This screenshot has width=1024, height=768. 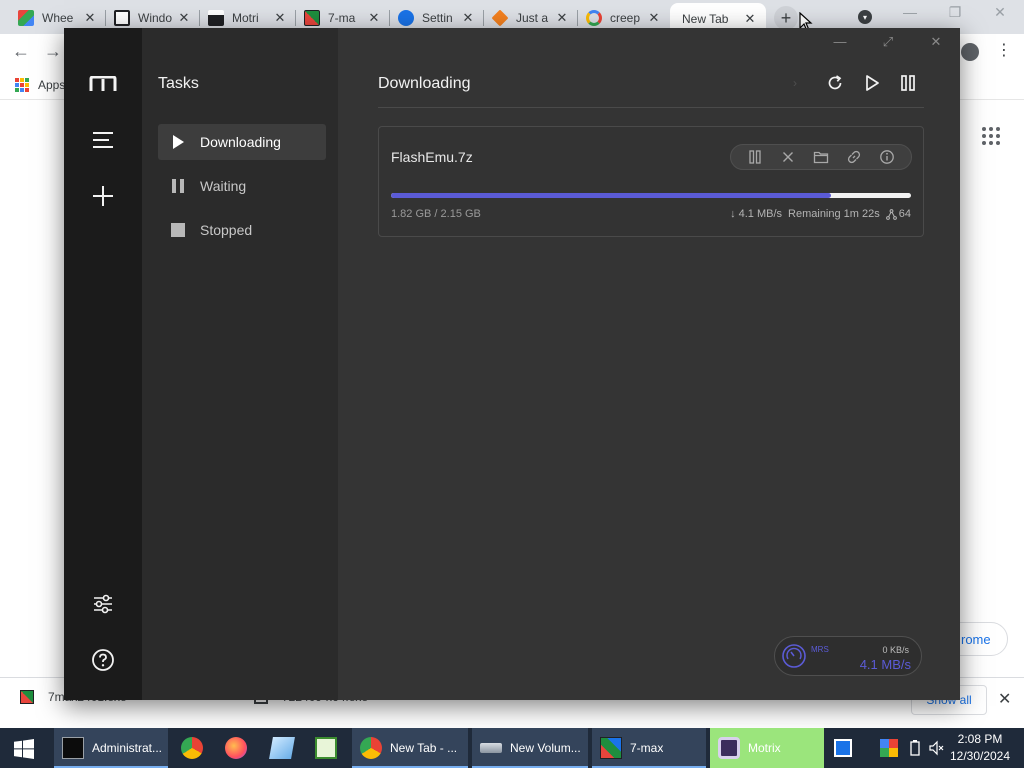 I want to click on motrix-close-icon: ✕, so click(x=936, y=43).